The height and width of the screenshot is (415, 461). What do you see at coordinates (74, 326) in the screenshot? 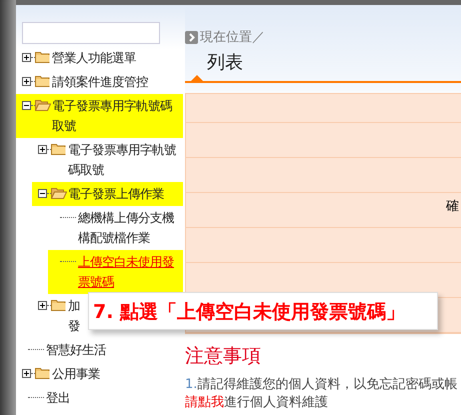
I see `tree-item: 發` at bounding box center [74, 326].